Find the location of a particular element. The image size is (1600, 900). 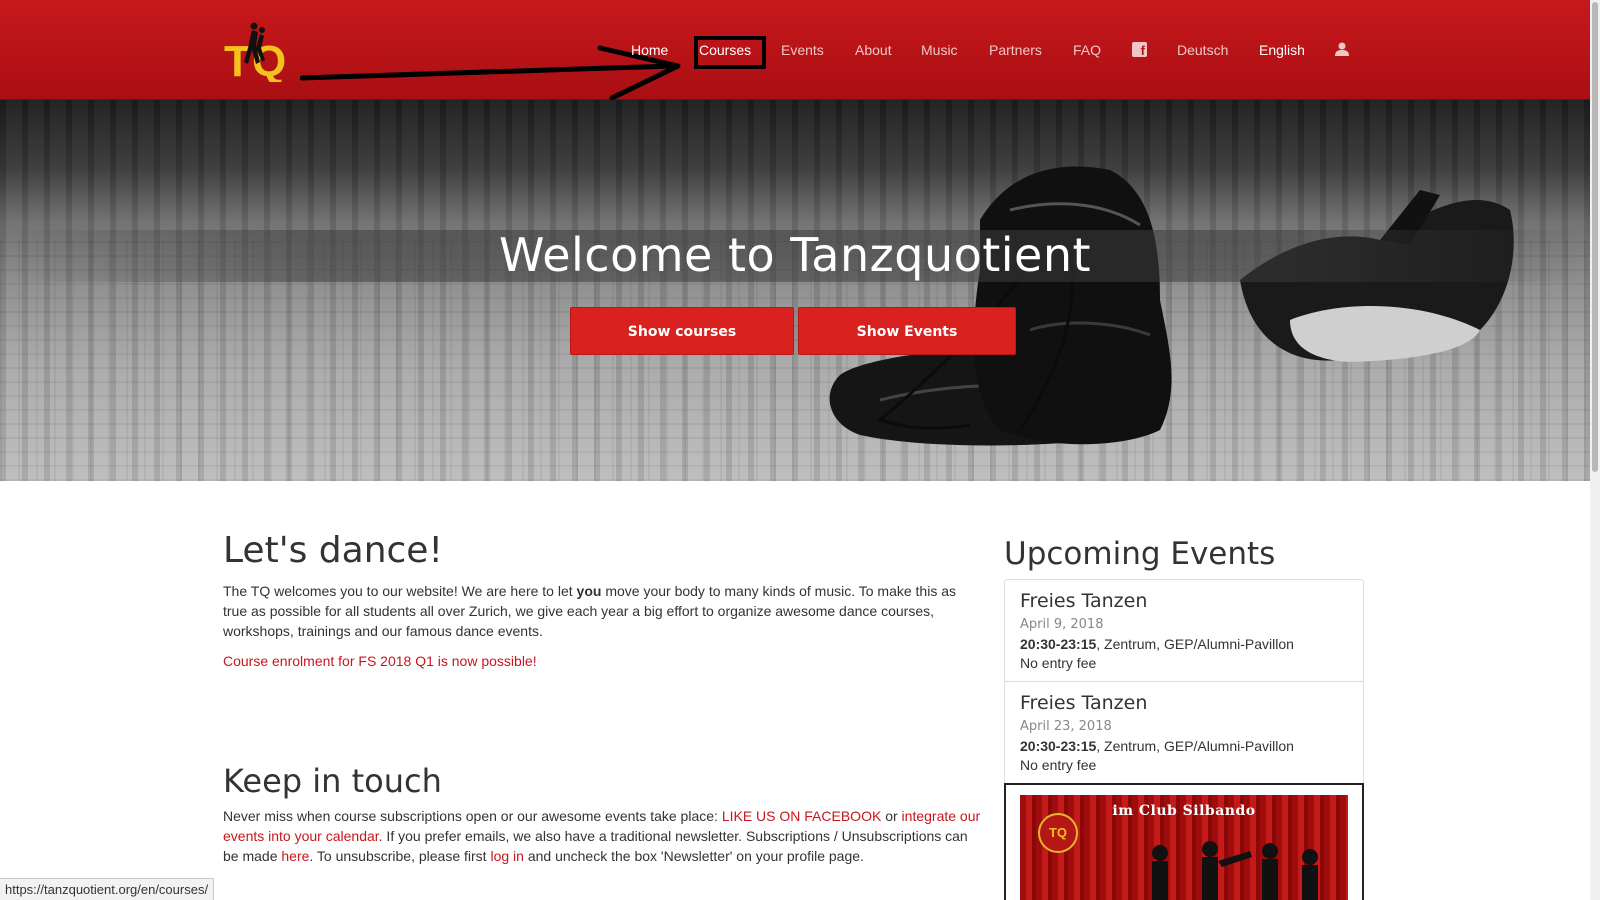

intro-bold-you: you is located at coordinates (589, 591).